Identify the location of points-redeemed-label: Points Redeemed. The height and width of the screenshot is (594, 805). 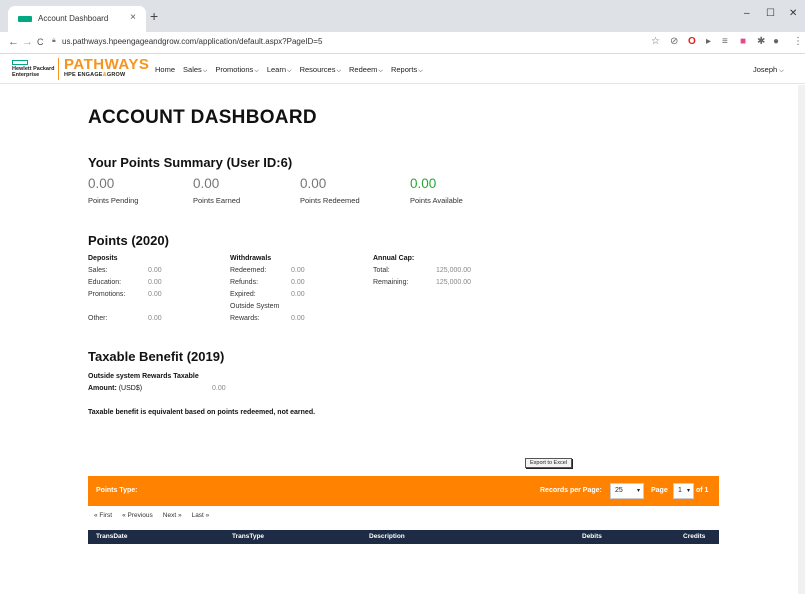
(330, 200).